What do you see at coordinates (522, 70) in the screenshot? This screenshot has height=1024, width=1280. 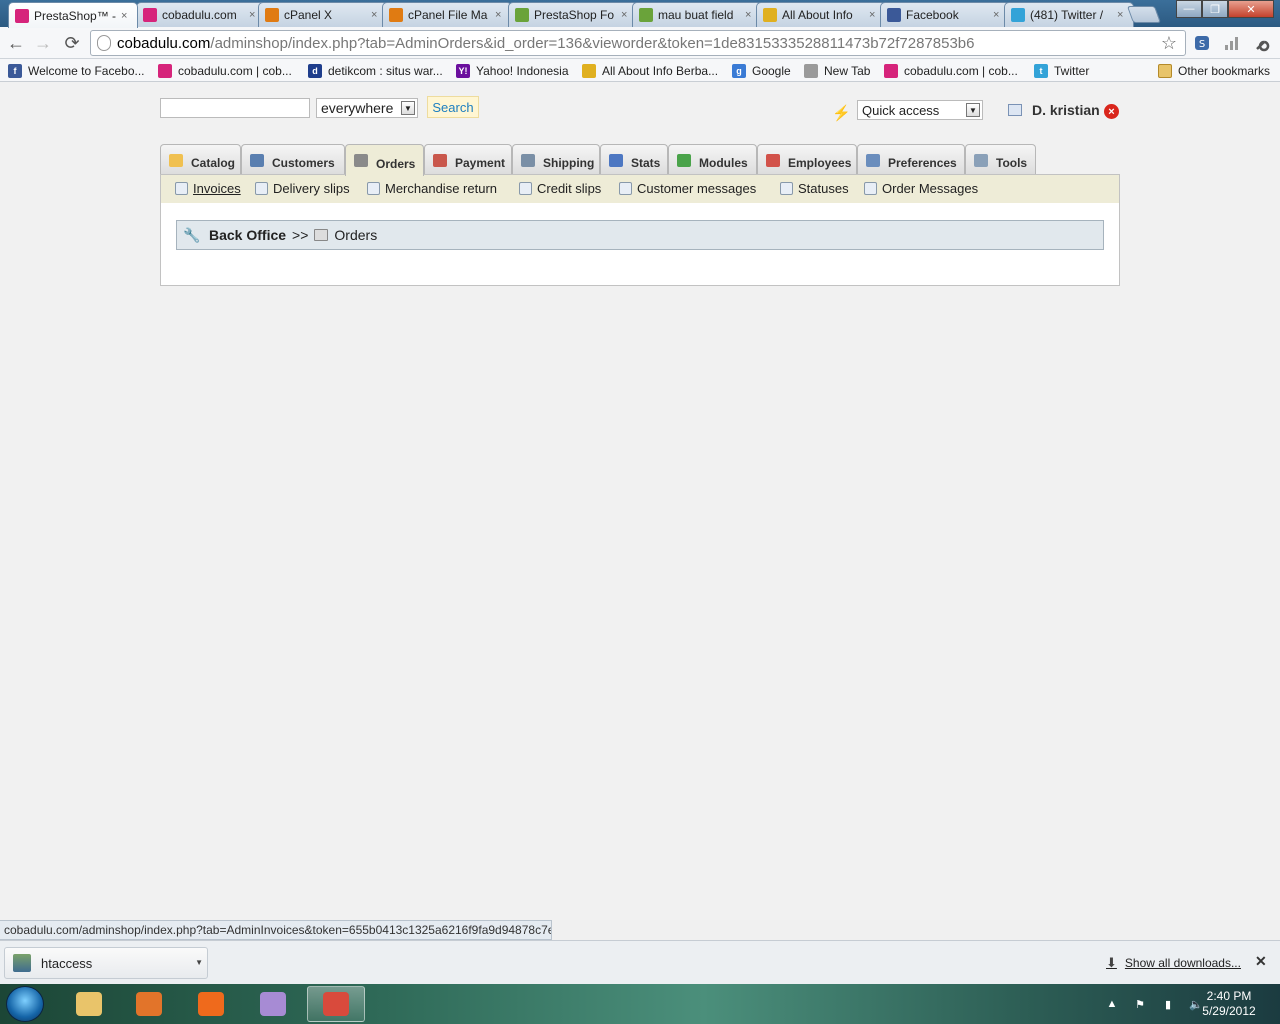 I see `bookmark-label: Yahoo! Indonesia` at bounding box center [522, 70].